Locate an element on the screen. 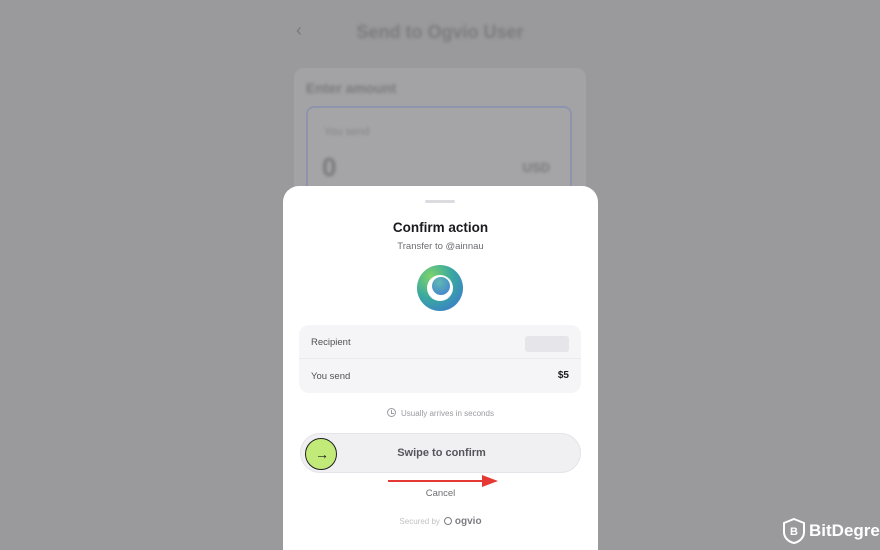 This screenshot has width=880, height=550. sheet-title: Confirm action is located at coordinates (440, 227).